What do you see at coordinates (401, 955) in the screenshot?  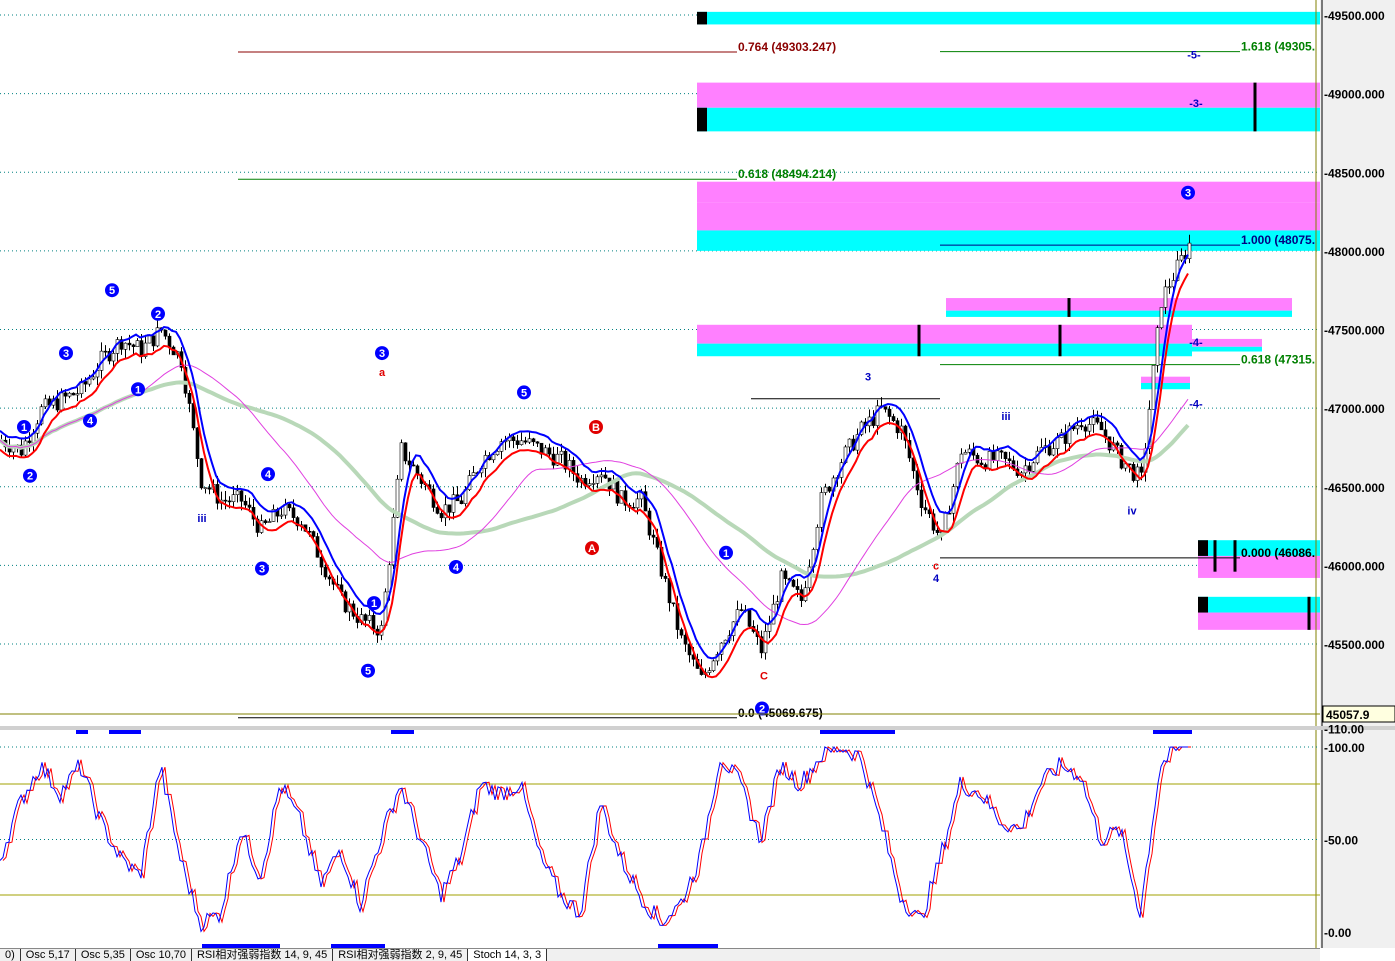 I see `tab-rsi-2: RSI相对强弱指数 2, 9, 45` at bounding box center [401, 955].